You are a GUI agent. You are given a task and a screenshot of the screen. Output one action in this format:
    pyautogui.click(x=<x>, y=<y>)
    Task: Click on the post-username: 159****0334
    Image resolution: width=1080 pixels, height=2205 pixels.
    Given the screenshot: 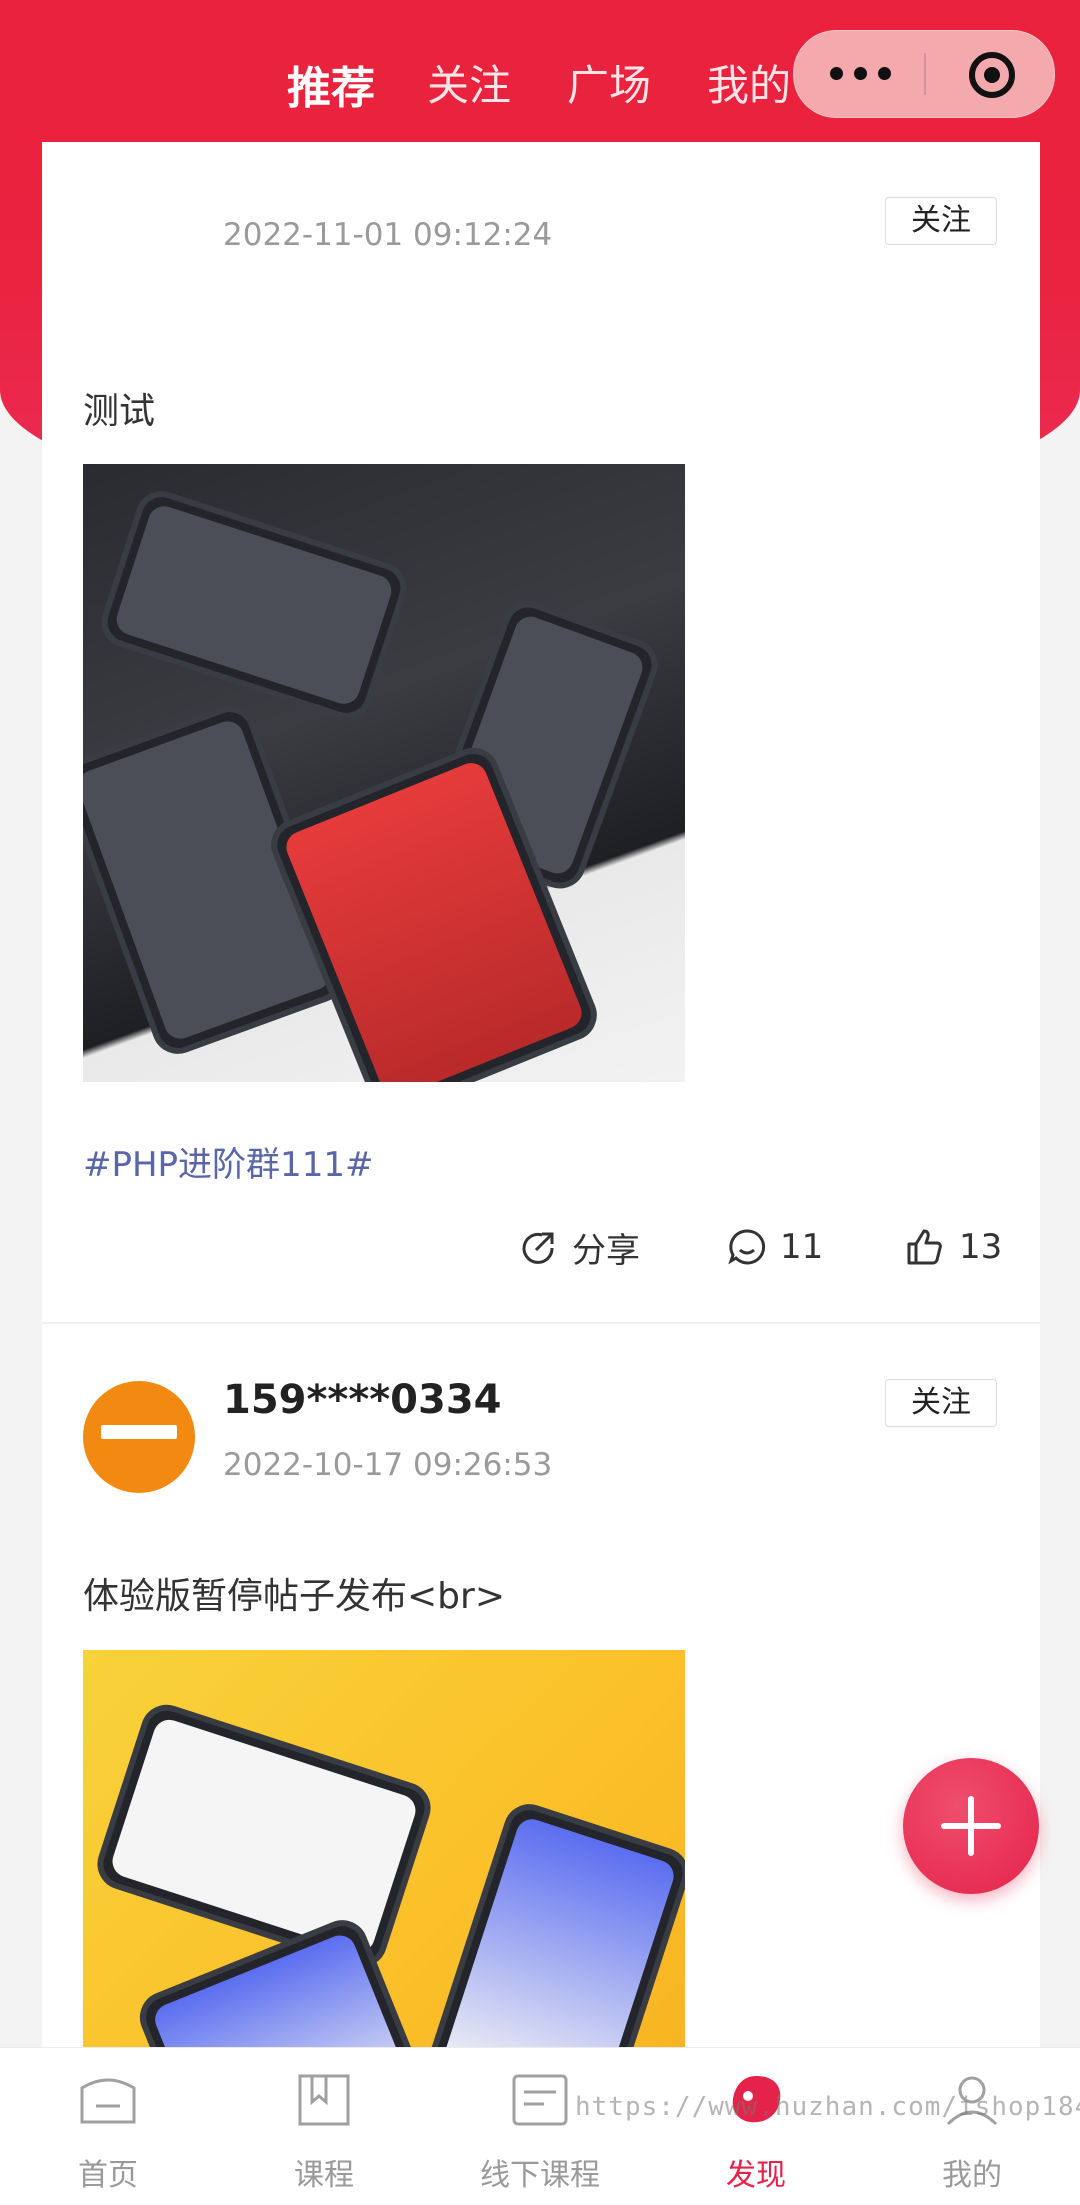 What is the action you would take?
    pyautogui.click(x=362, y=1400)
    